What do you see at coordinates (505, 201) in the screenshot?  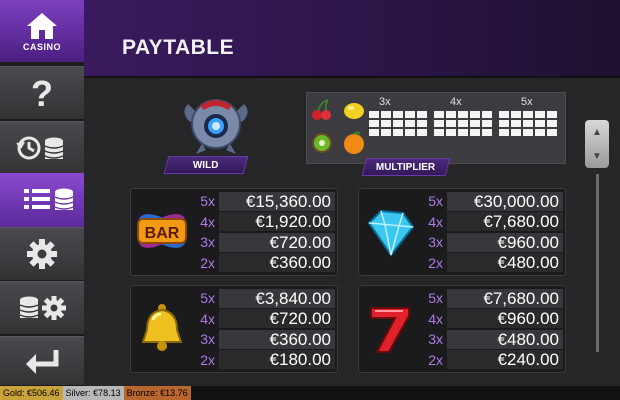 I see `payout-amount: €30,000.00` at bounding box center [505, 201].